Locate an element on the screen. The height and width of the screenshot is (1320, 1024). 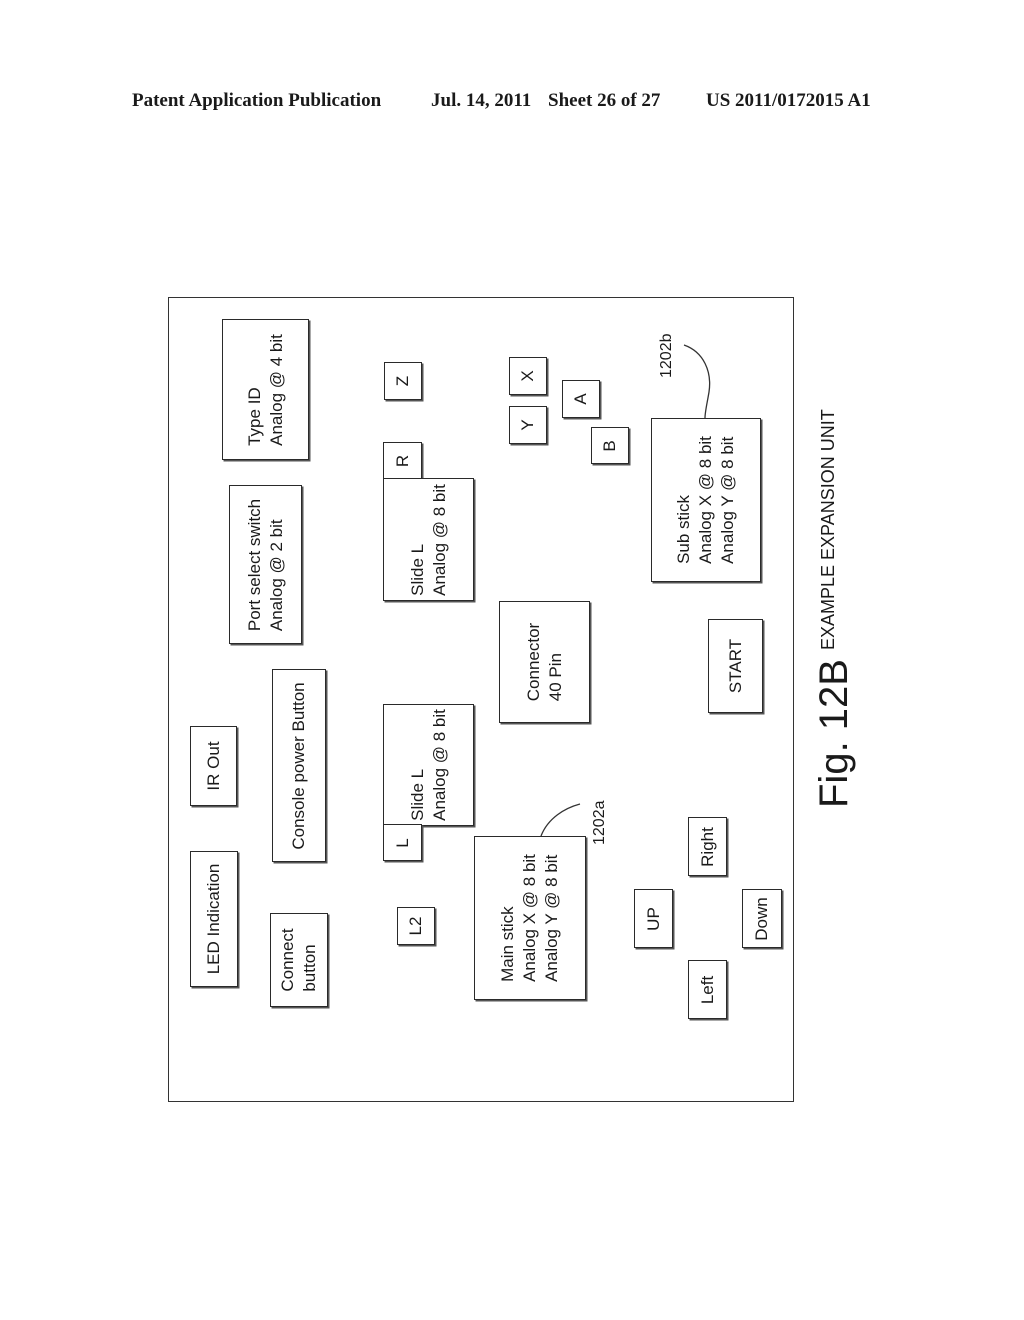
l-button-label: L is located at coordinates (402, 842).